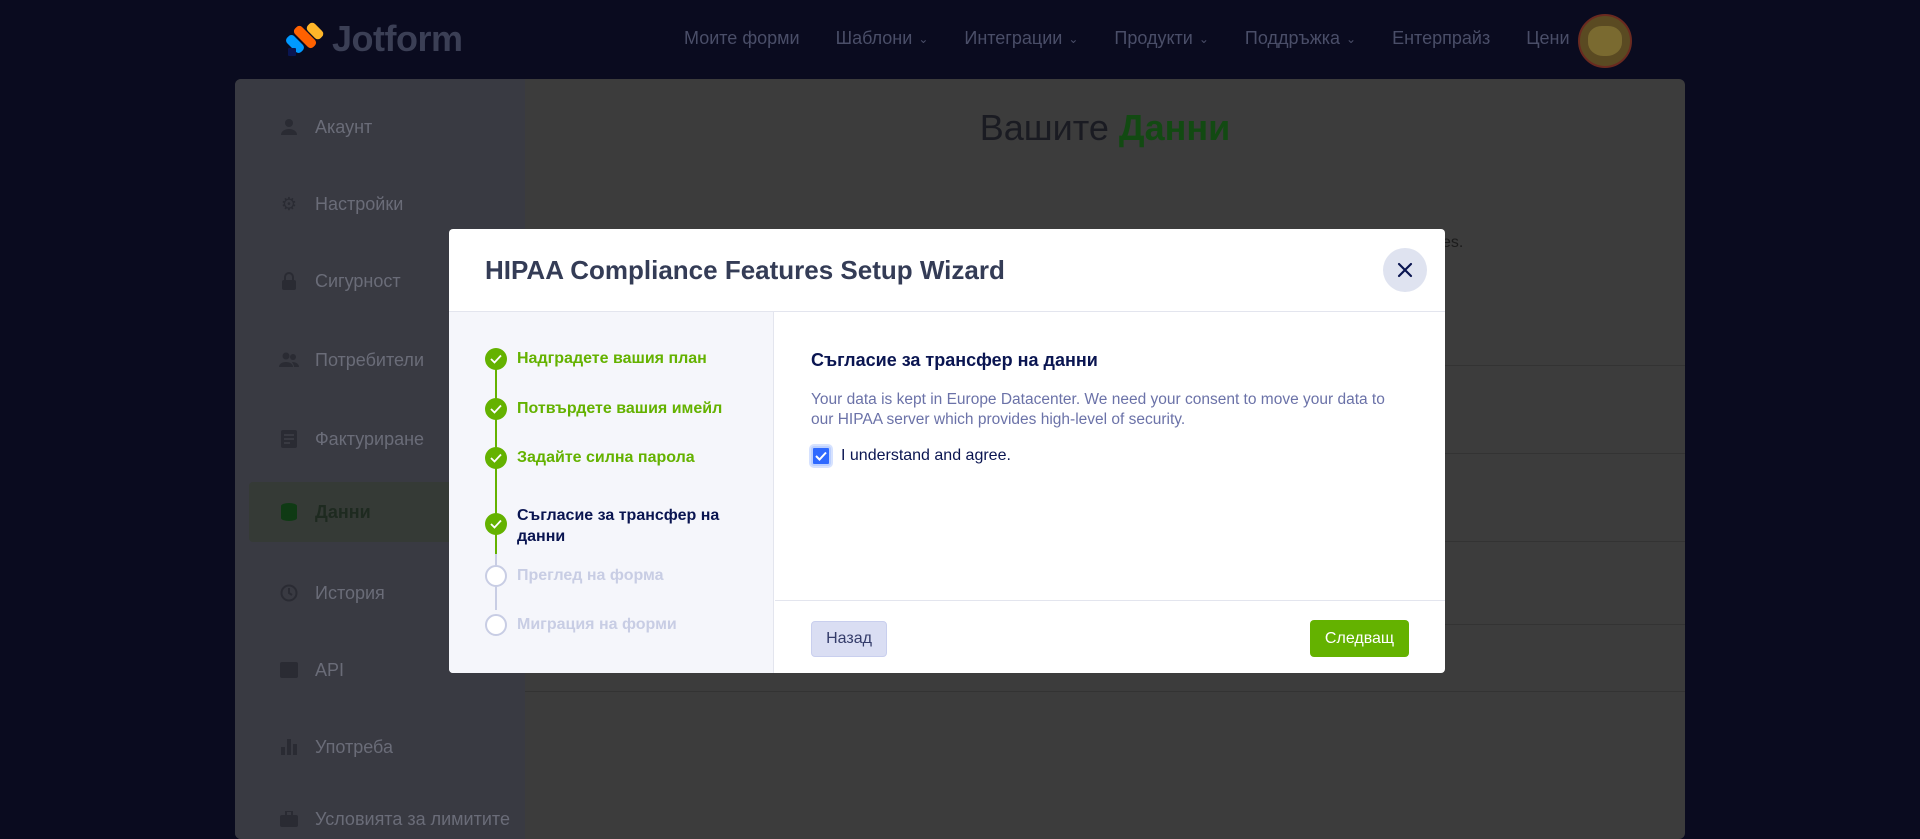 This screenshot has width=1920, height=839. I want to click on wizard-step: Задайте силна парола, so click(590, 458).